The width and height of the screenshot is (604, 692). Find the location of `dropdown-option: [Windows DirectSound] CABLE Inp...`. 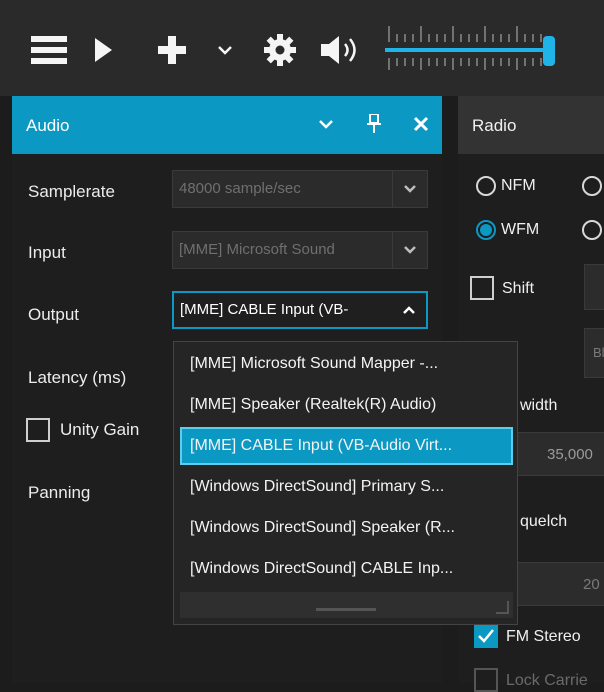

dropdown-option: [Windows DirectSound] CABLE Inp... is located at coordinates (346, 569).